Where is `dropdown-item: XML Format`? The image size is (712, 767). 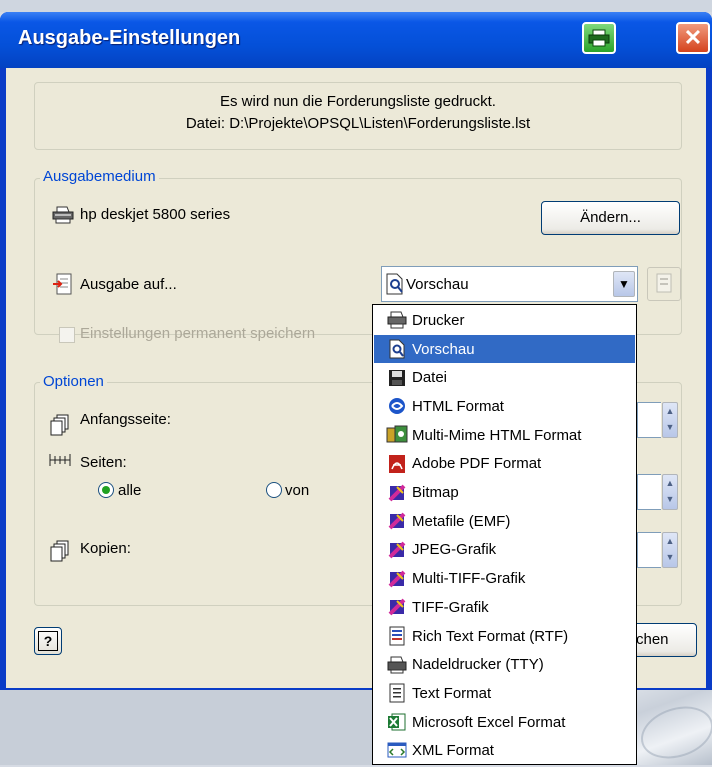 dropdown-item: XML Format is located at coordinates (504, 751).